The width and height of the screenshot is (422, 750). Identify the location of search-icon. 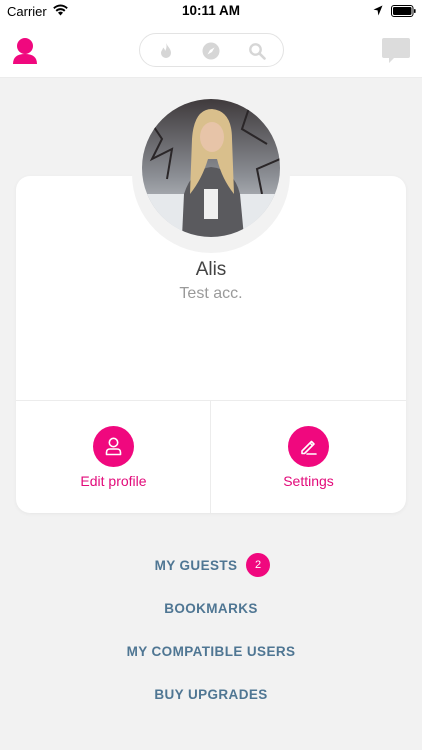
(257, 51).